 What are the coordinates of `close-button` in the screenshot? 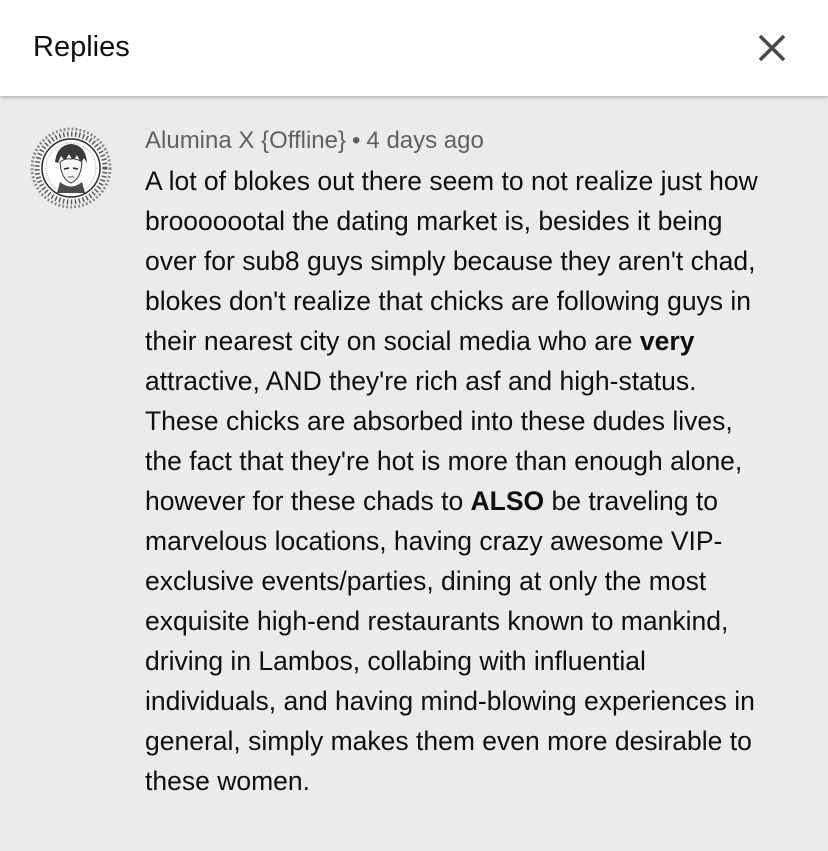 It's located at (772, 48).